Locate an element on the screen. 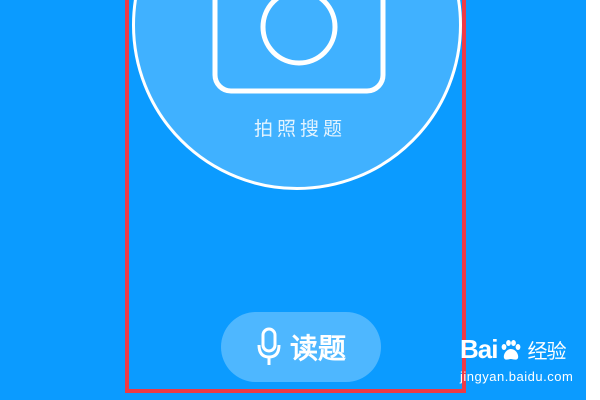  watermark-brand-right: 经验 is located at coordinates (546, 352).